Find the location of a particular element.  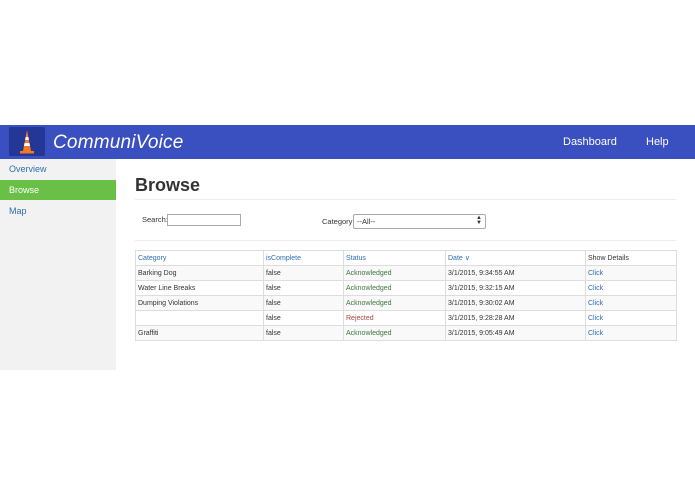

sidebar-item-map: Map is located at coordinates (58, 211).